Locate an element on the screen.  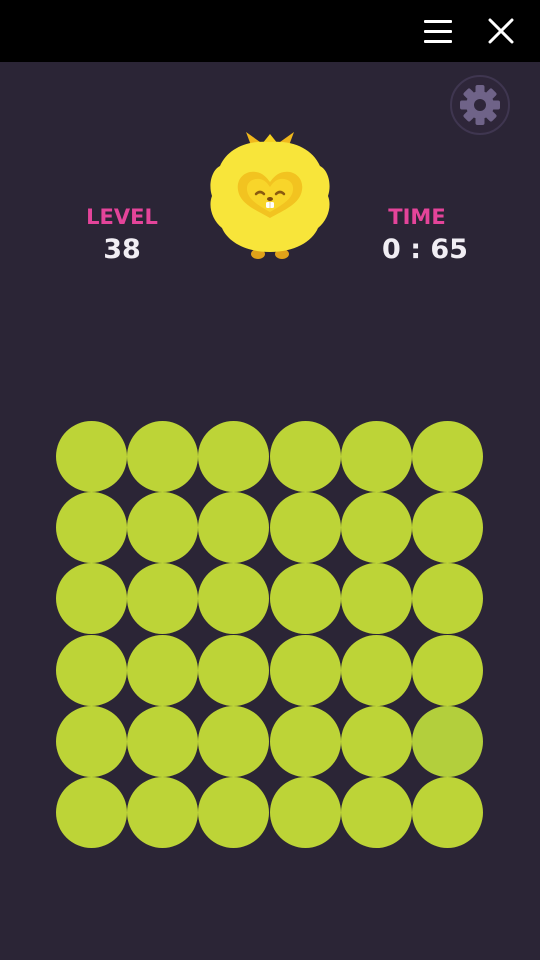
settings-button is located at coordinates (480, 105).